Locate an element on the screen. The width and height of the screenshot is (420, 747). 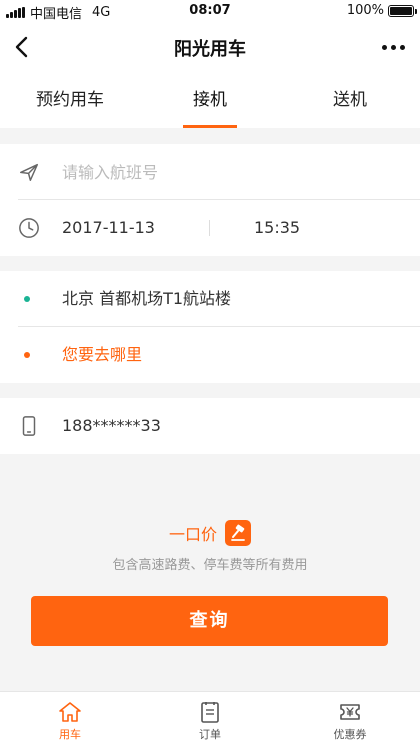
airplane-icon is located at coordinates (29, 172).